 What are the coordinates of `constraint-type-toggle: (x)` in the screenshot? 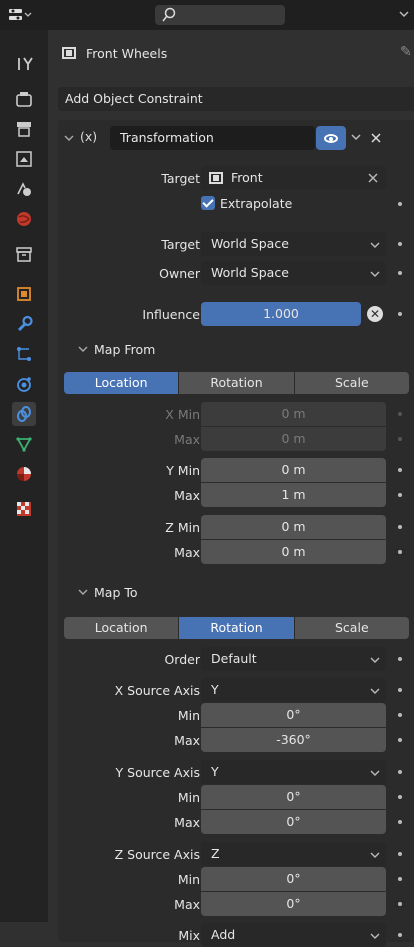 It's located at (88, 136).